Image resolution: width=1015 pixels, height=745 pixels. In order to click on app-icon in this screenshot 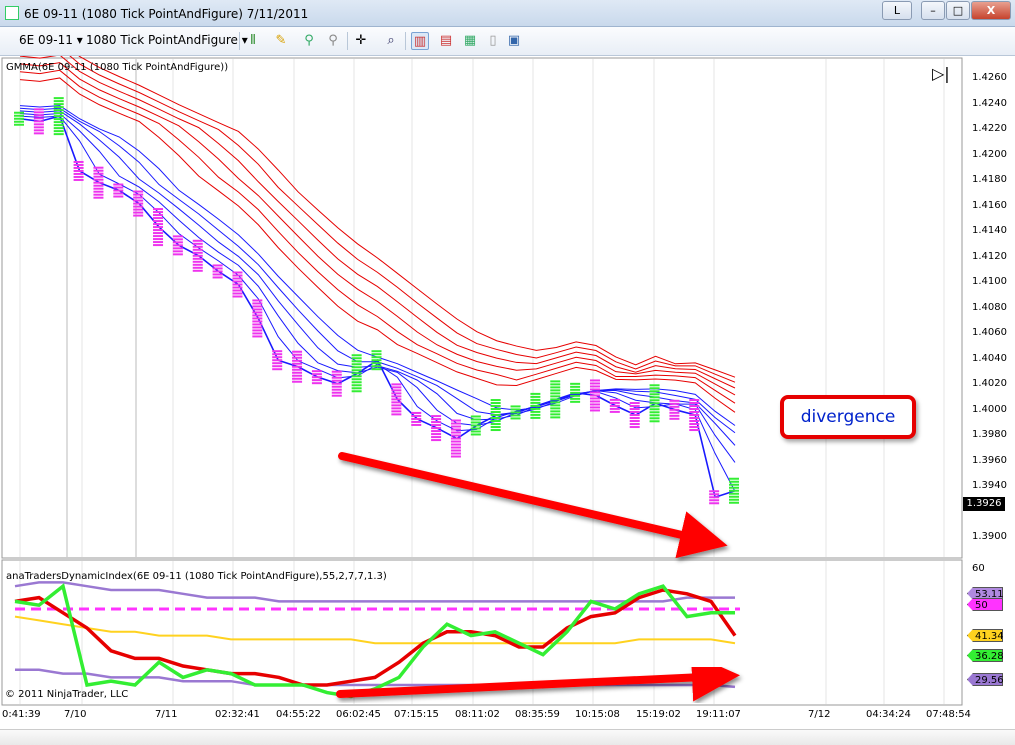, I will do `click(12, 13)`.